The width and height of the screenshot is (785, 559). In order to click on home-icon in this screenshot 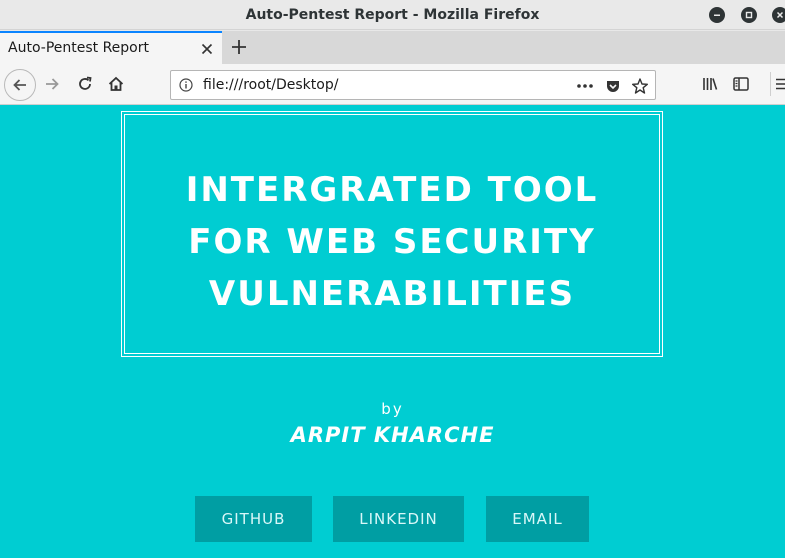, I will do `click(116, 84)`.